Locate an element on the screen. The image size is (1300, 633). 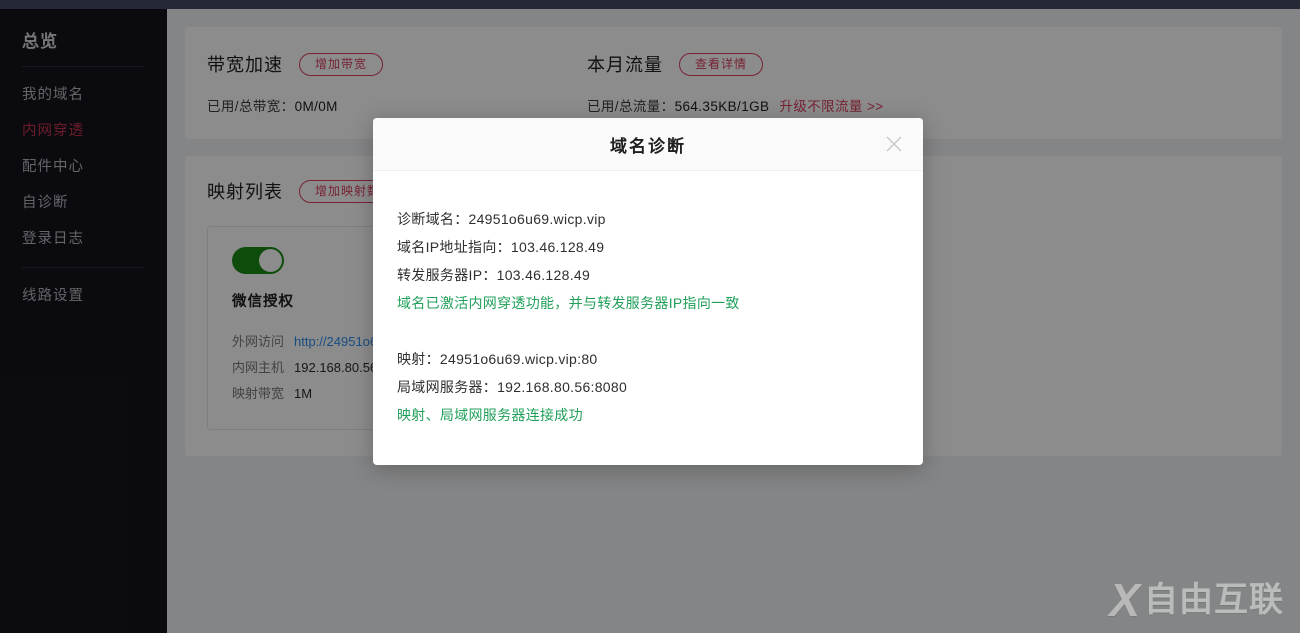
modal-title: 域名诊断 is located at coordinates (648, 146).